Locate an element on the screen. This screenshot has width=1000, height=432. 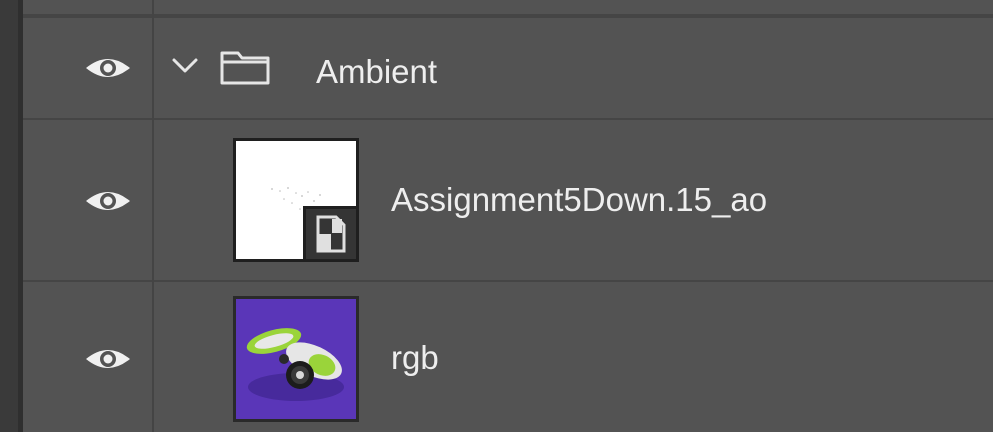
layer-row-partial is located at coordinates (508, 8).